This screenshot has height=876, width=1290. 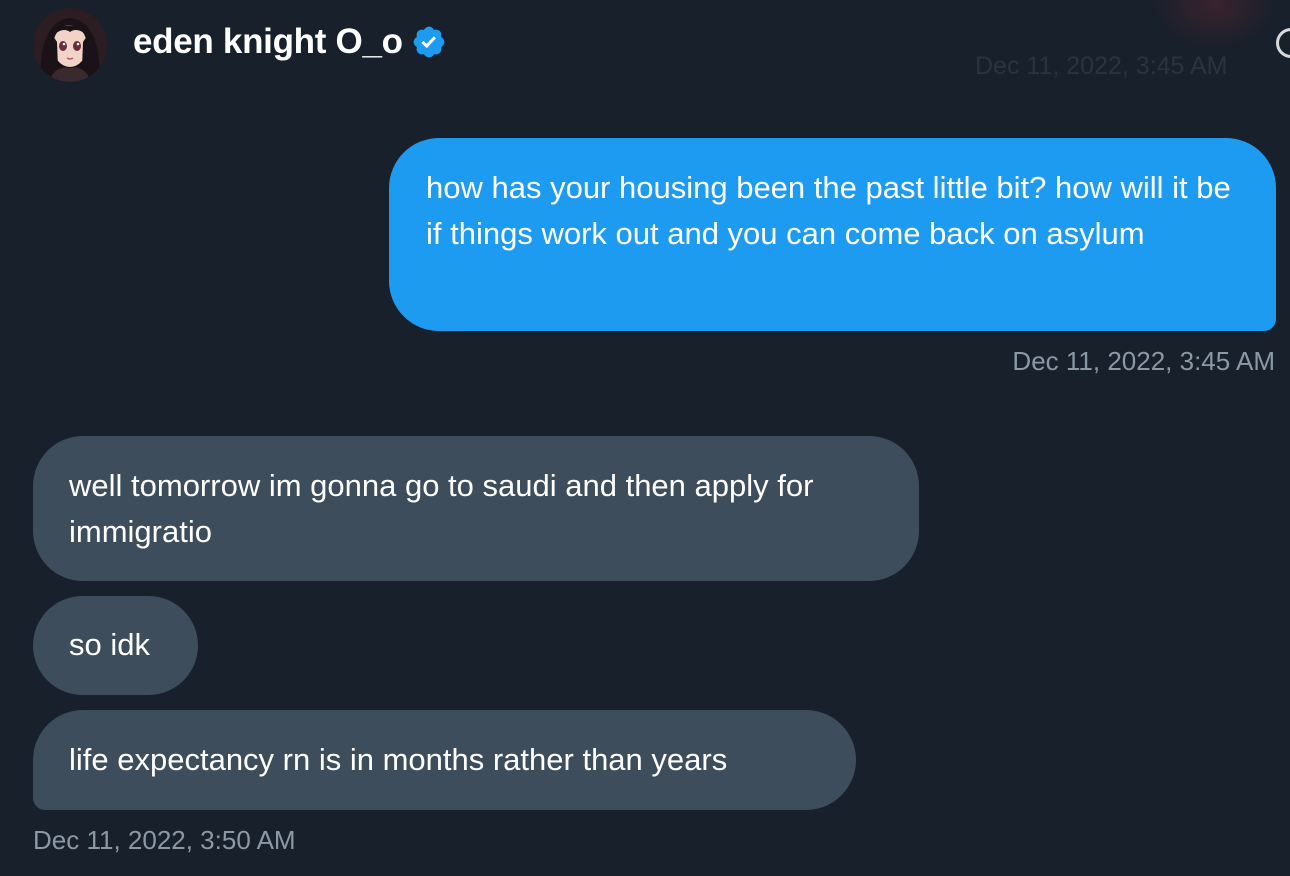 What do you see at coordinates (268, 41) in the screenshot?
I see `contact-name: eden knight O_o` at bounding box center [268, 41].